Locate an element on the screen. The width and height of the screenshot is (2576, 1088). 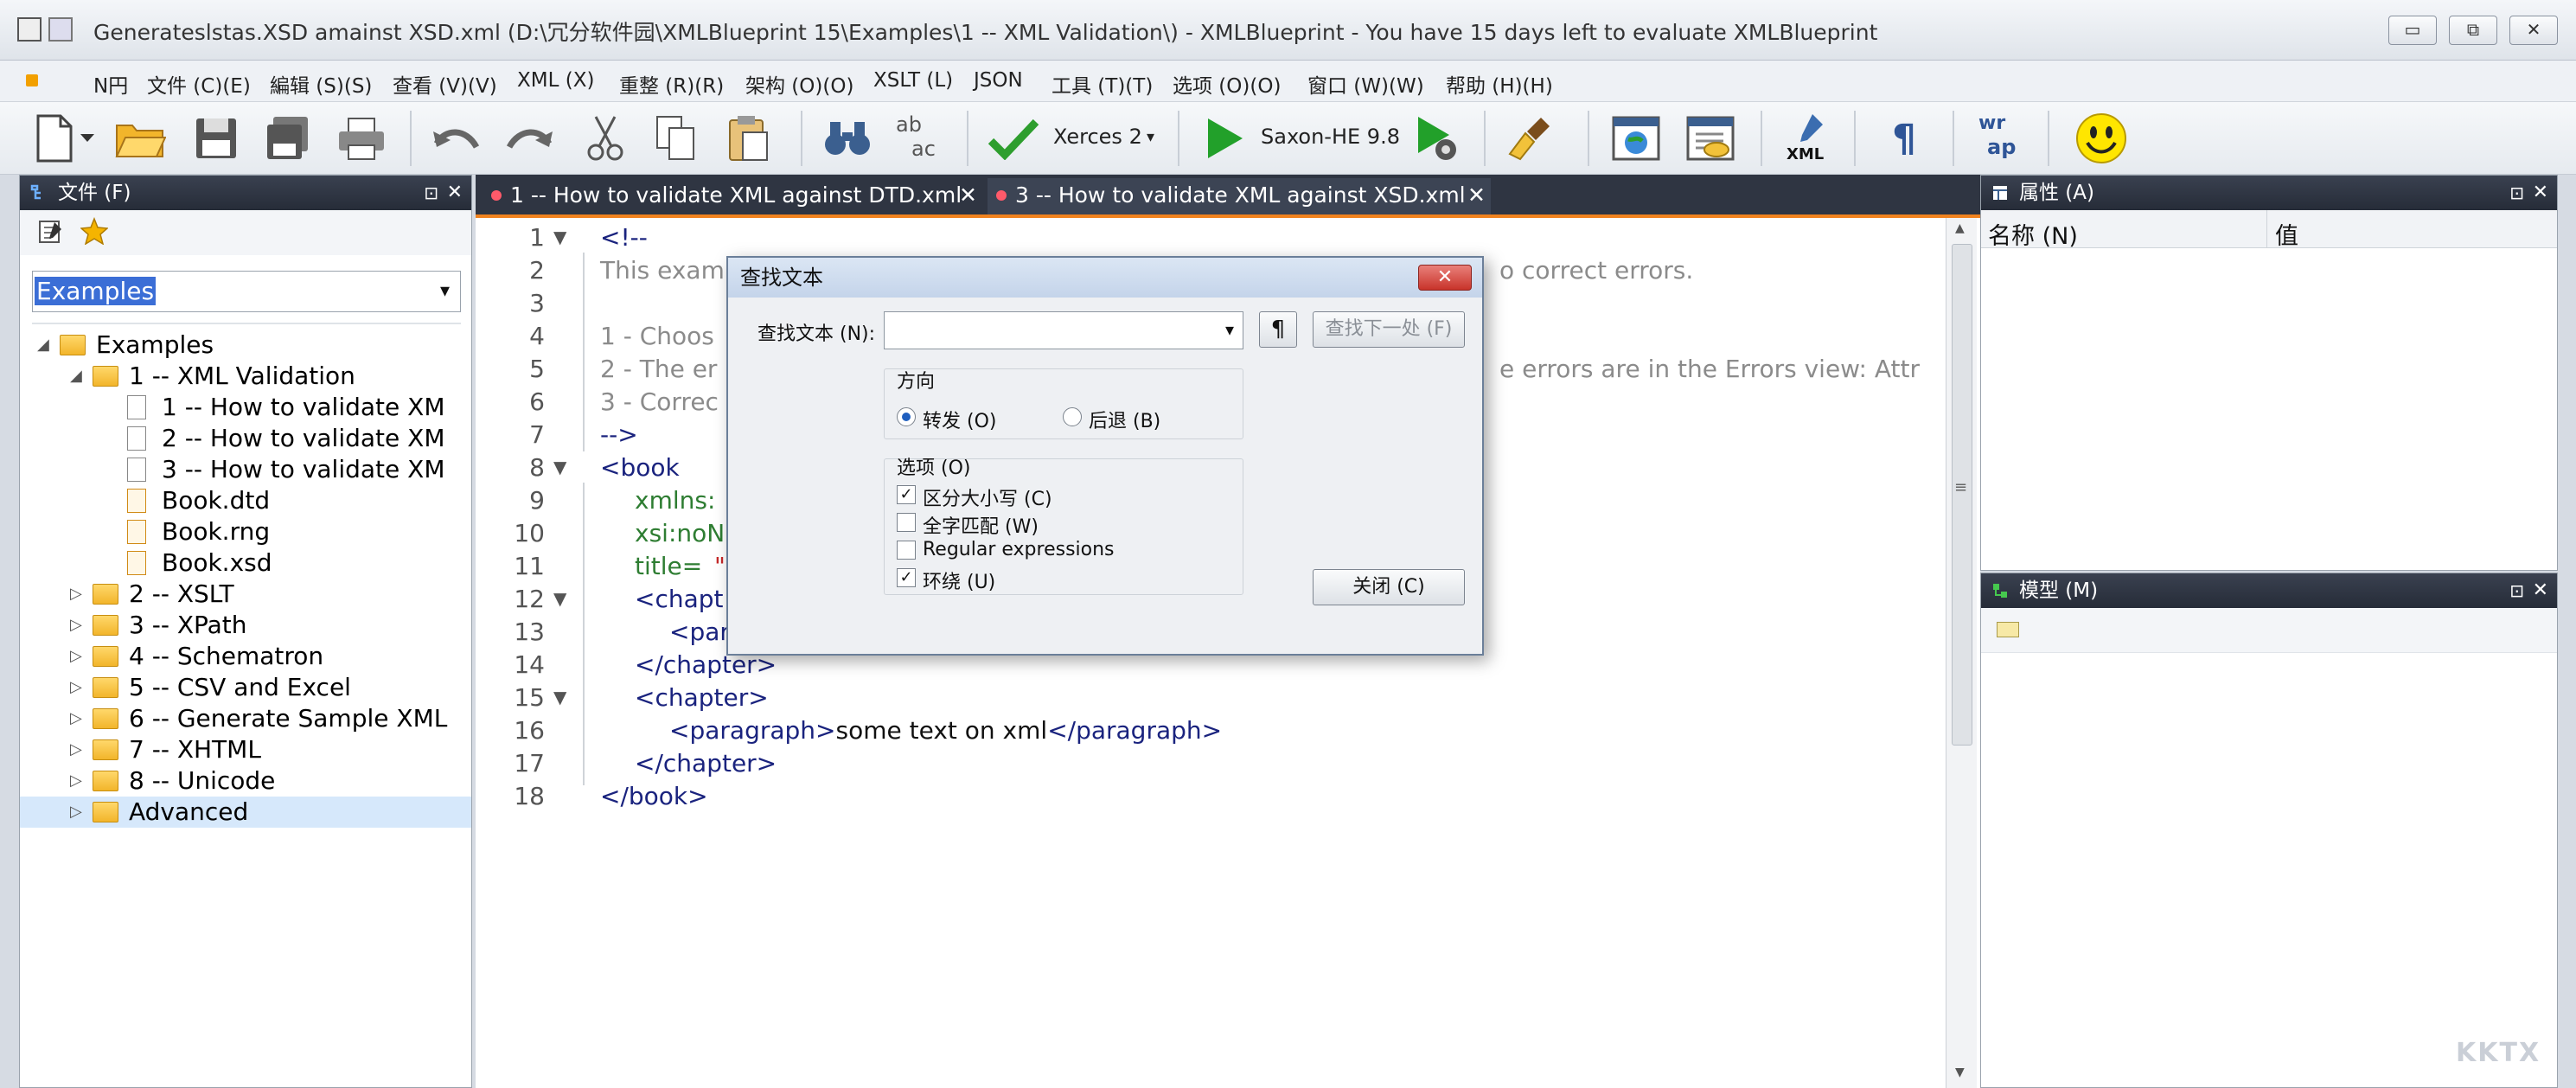
word-wrap-icon: wr ap is located at coordinates (2000, 138).